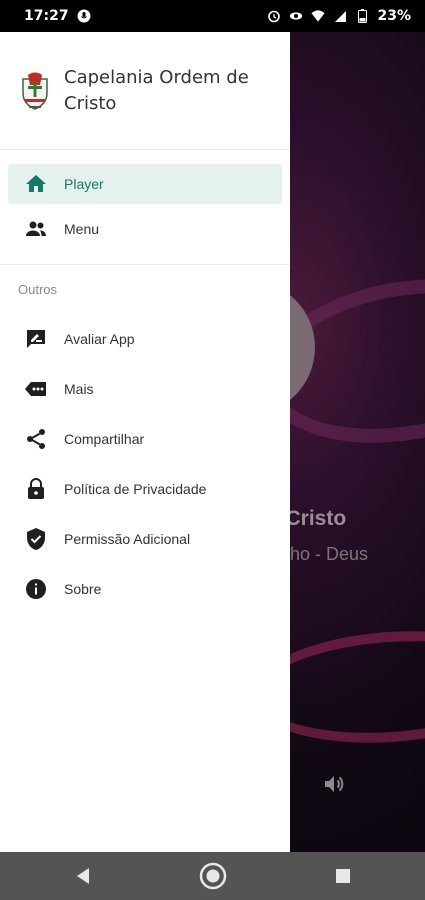  What do you see at coordinates (156, 90) in the screenshot?
I see `app-title: Capelania Ordem de Cristo` at bounding box center [156, 90].